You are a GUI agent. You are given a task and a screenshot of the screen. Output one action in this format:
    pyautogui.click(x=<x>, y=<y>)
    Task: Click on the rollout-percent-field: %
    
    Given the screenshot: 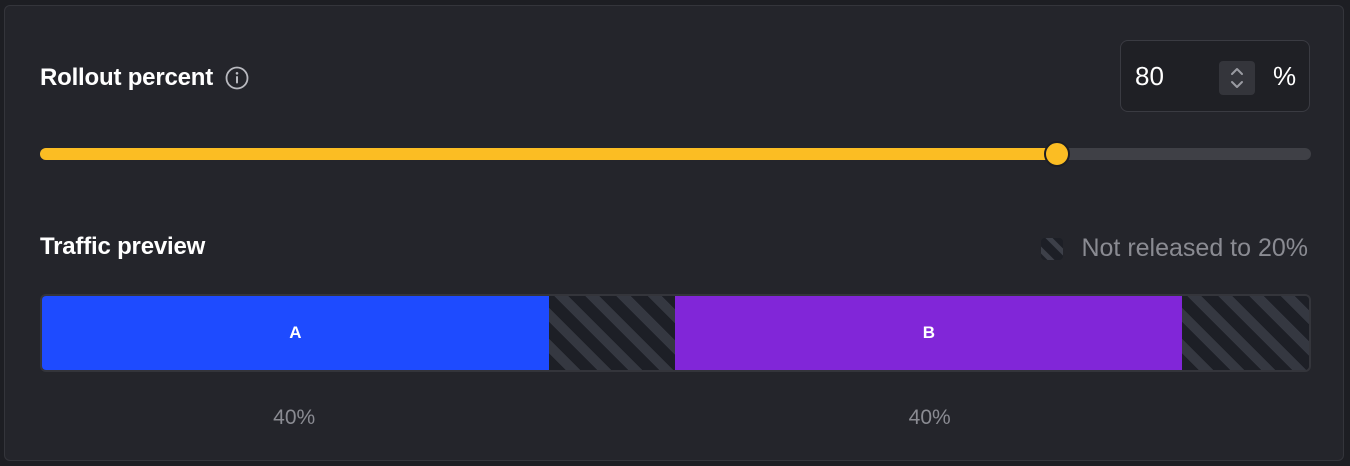 What is the action you would take?
    pyautogui.click(x=1215, y=76)
    